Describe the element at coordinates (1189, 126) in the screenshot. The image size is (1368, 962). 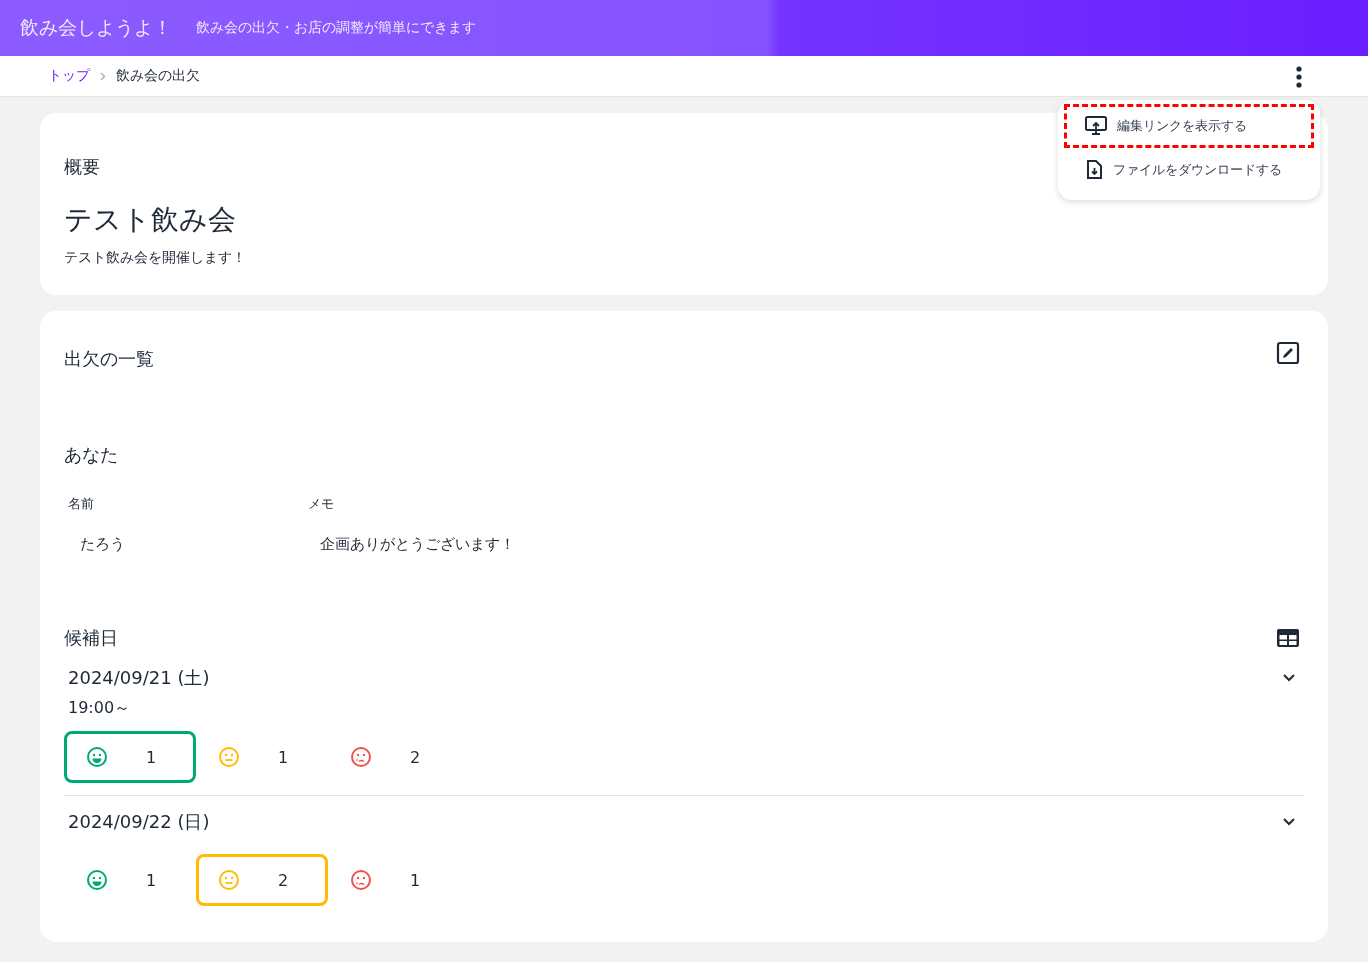
I see `menu-item: 編集リンクを表示する` at that location.